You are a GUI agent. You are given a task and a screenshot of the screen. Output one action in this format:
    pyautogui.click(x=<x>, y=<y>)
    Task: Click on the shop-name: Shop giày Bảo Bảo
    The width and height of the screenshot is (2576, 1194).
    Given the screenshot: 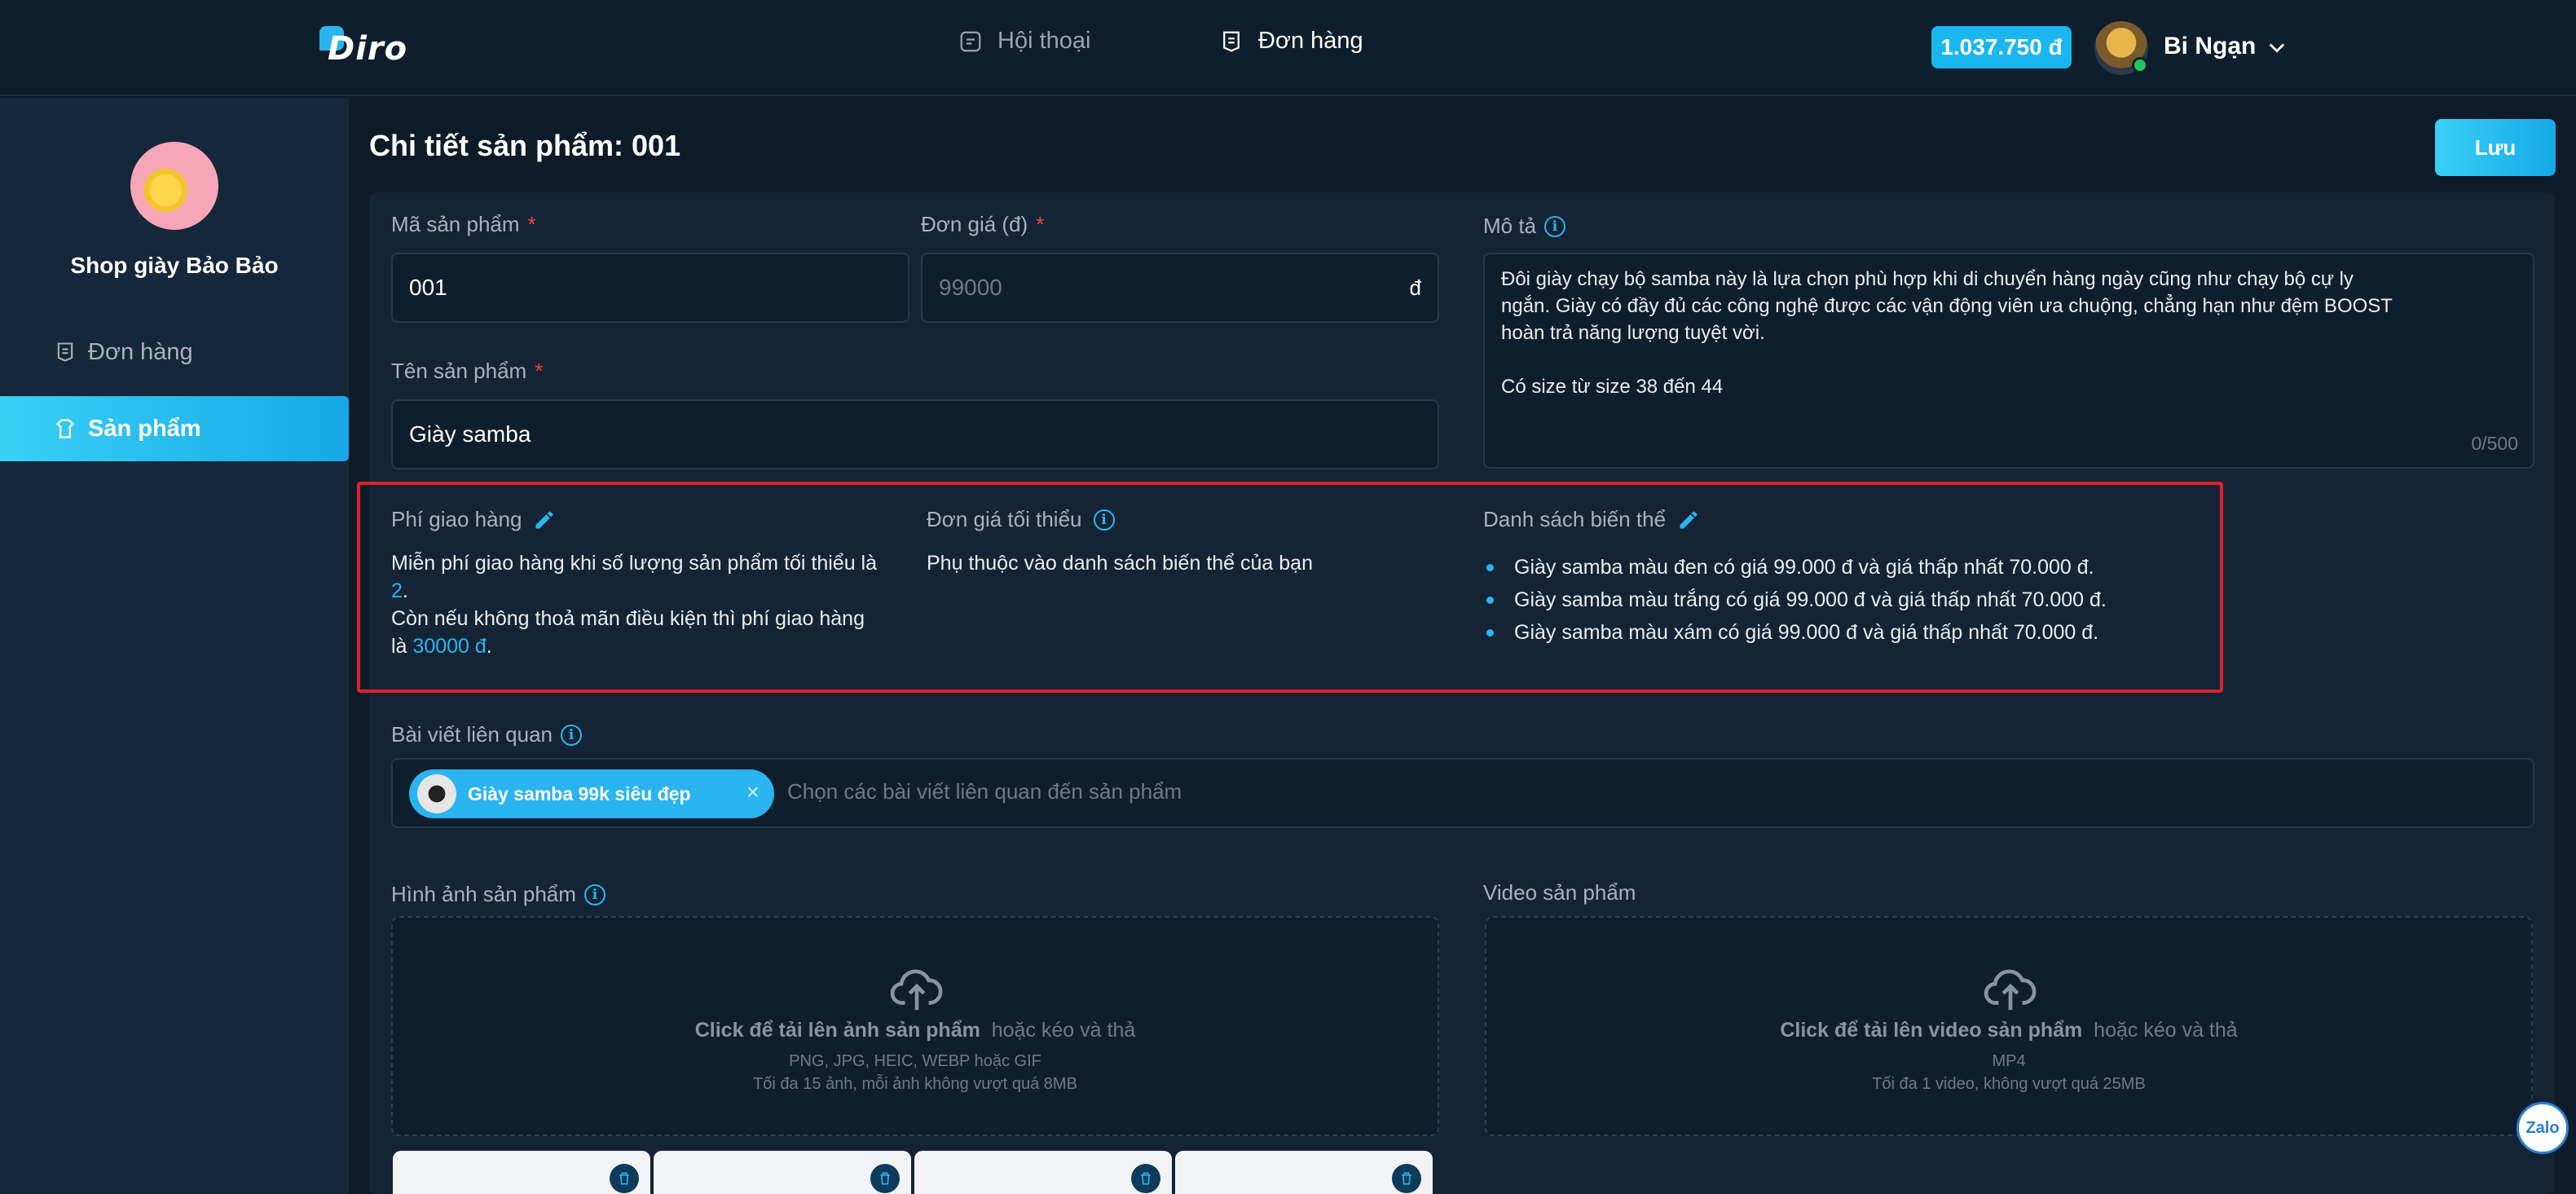 What is the action you would take?
    pyautogui.click(x=175, y=265)
    